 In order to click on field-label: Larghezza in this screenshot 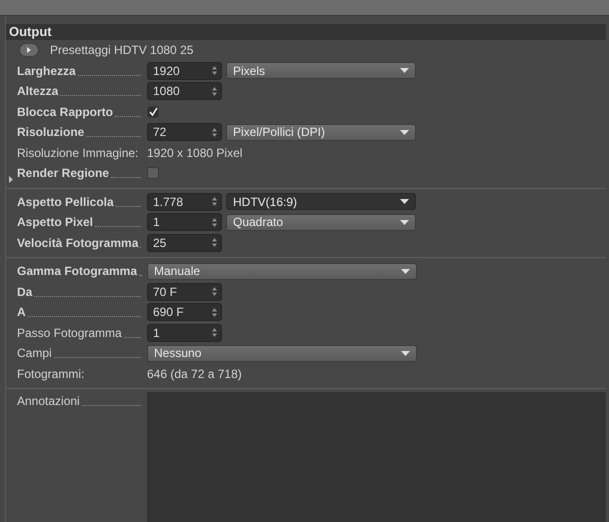, I will do `click(46, 71)`.